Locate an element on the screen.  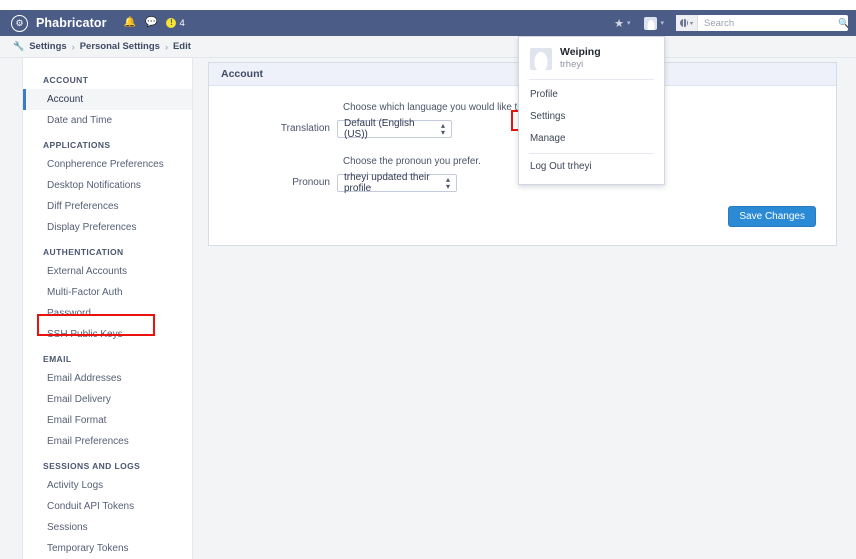
search-scope-selector: ▾ is located at coordinates (687, 23).